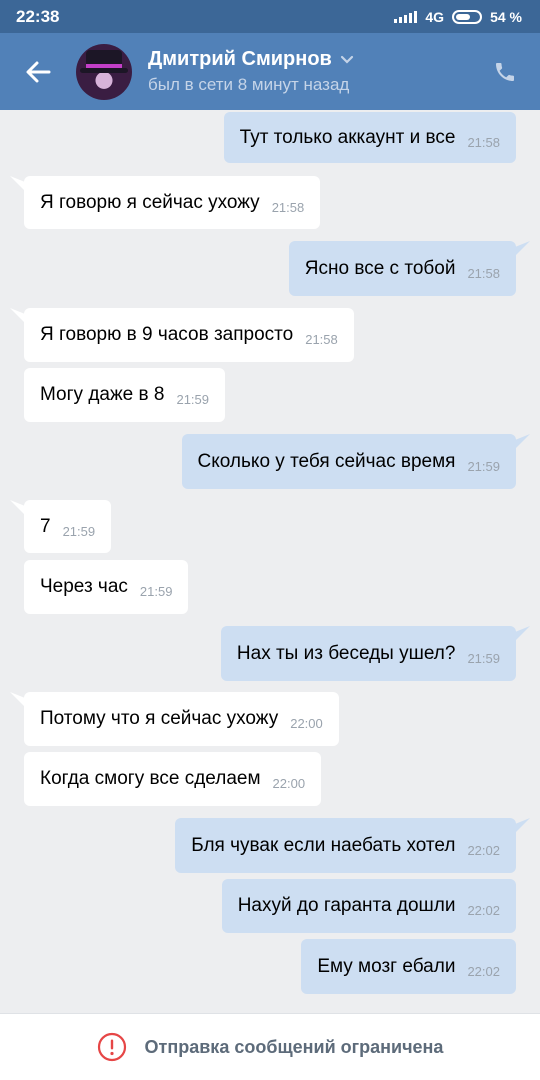 This screenshot has height=1080, width=540. I want to click on message-incoming: 7 21:59, so click(68, 526).